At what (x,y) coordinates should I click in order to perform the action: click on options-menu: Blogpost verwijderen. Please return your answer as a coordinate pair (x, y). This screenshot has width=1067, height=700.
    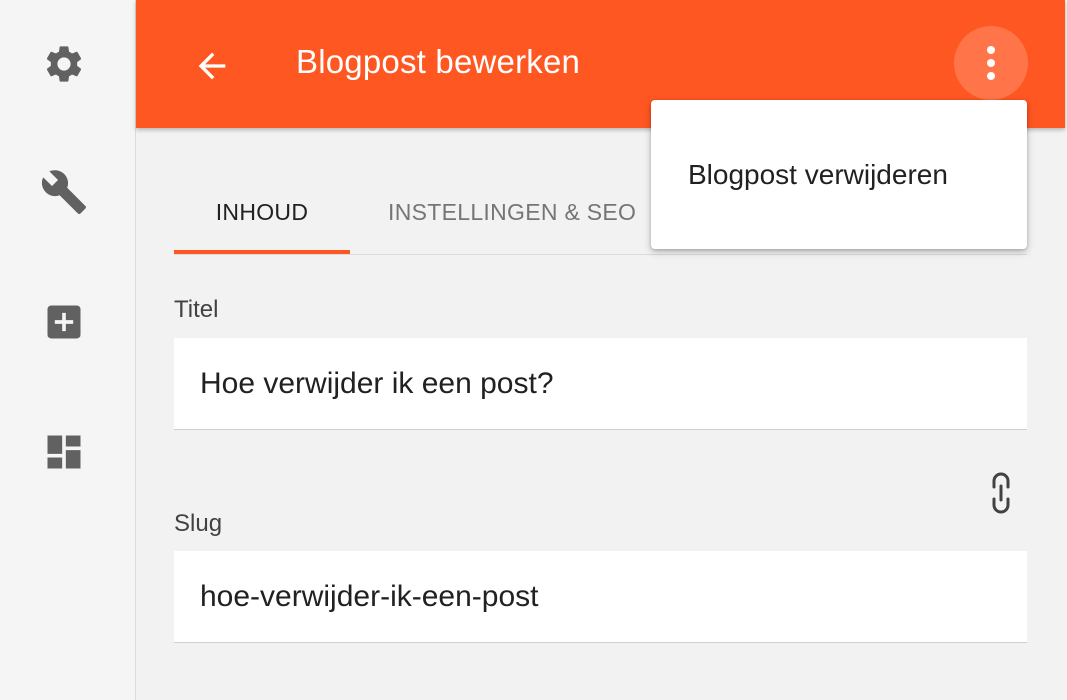
    Looking at the image, I should click on (839, 174).